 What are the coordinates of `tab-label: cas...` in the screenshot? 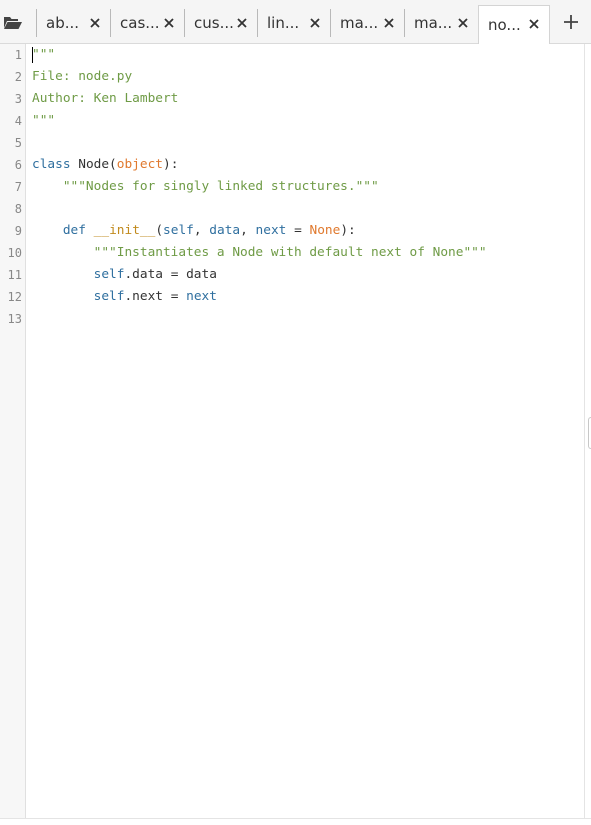 It's located at (140, 23).